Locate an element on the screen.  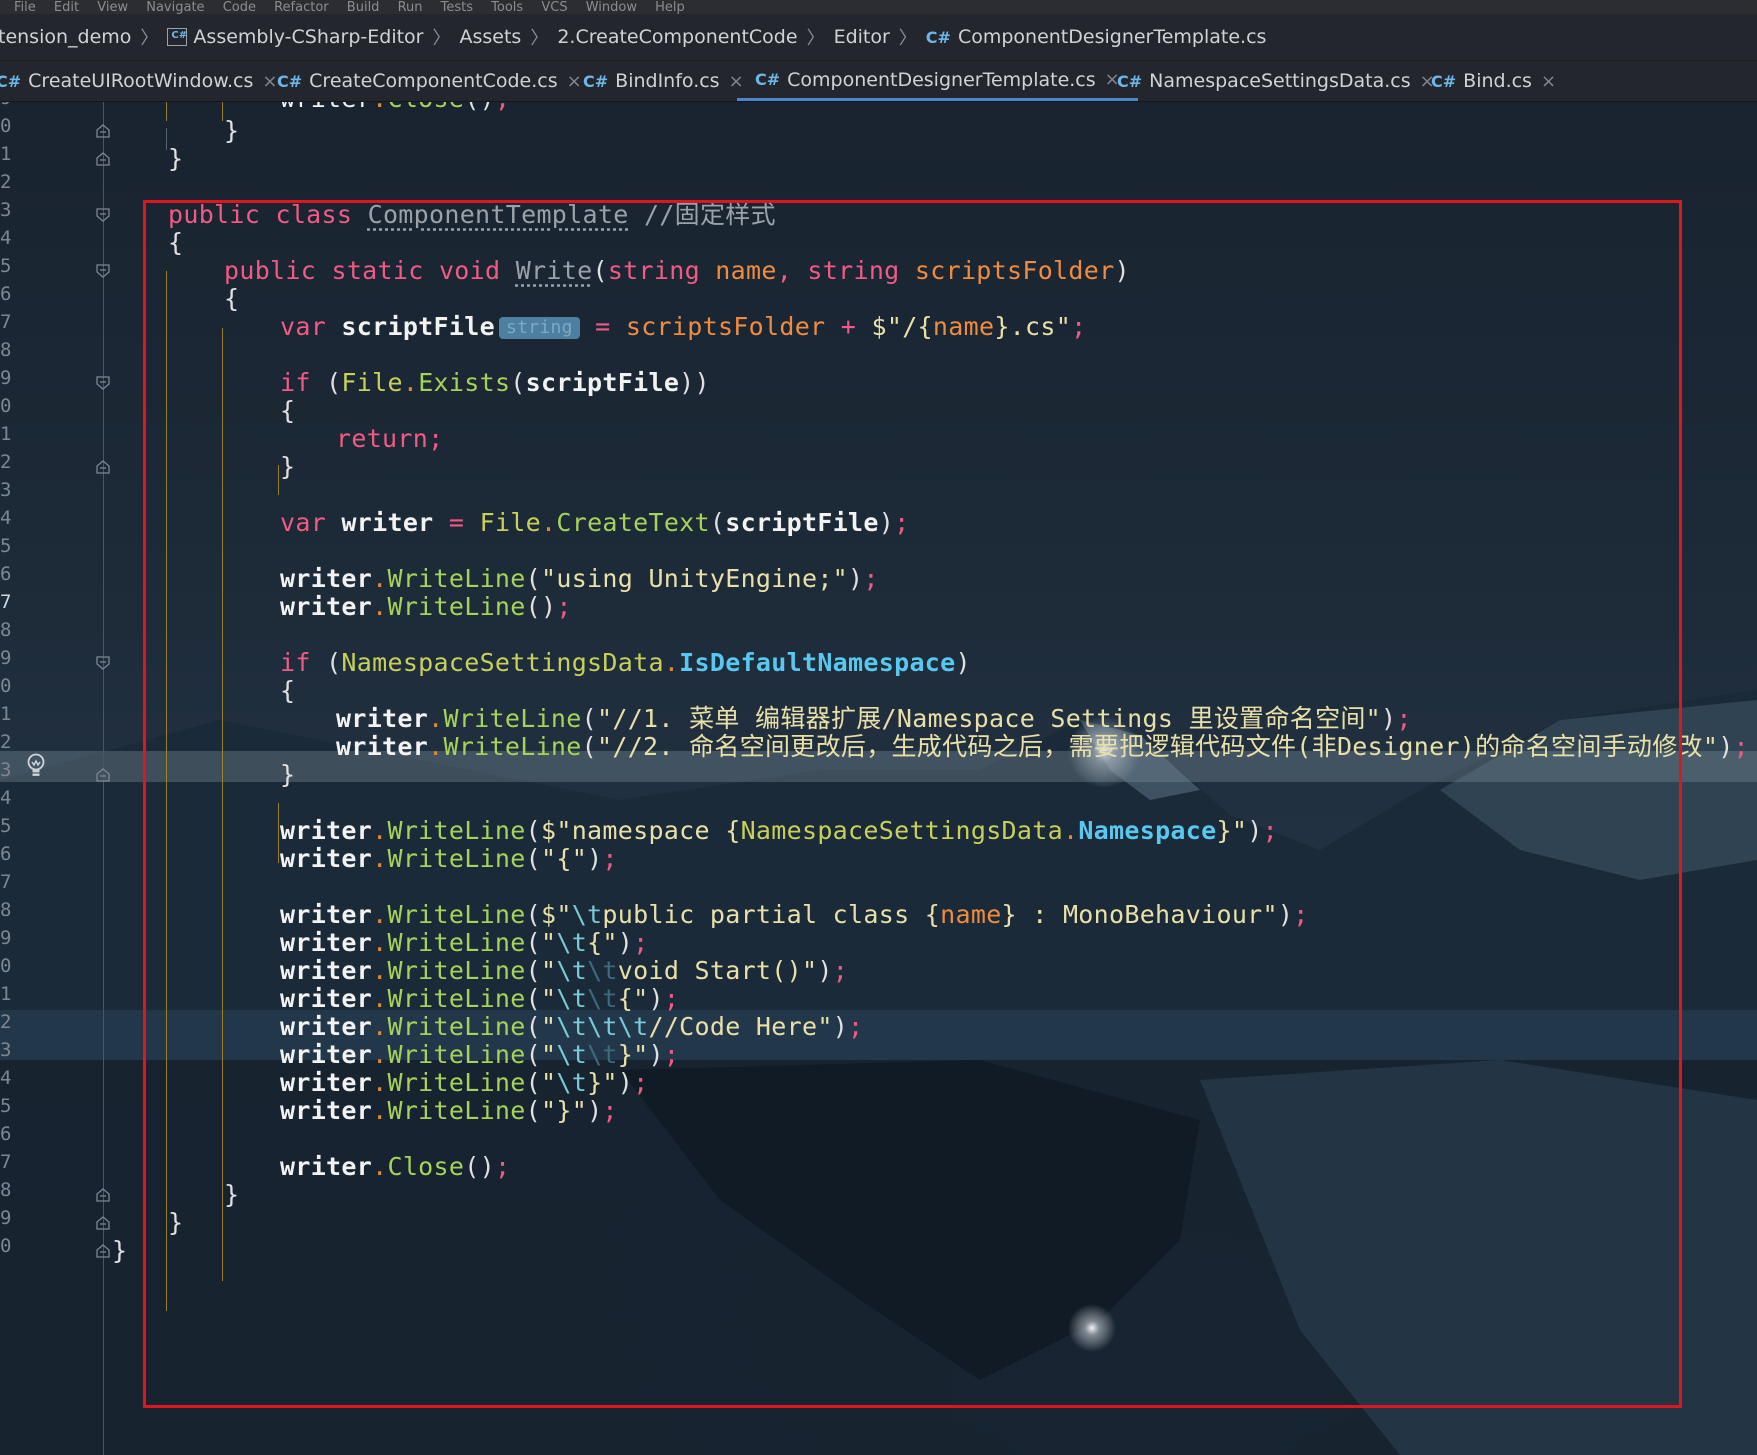
menu-tools: Tools is located at coordinates (507, 7).